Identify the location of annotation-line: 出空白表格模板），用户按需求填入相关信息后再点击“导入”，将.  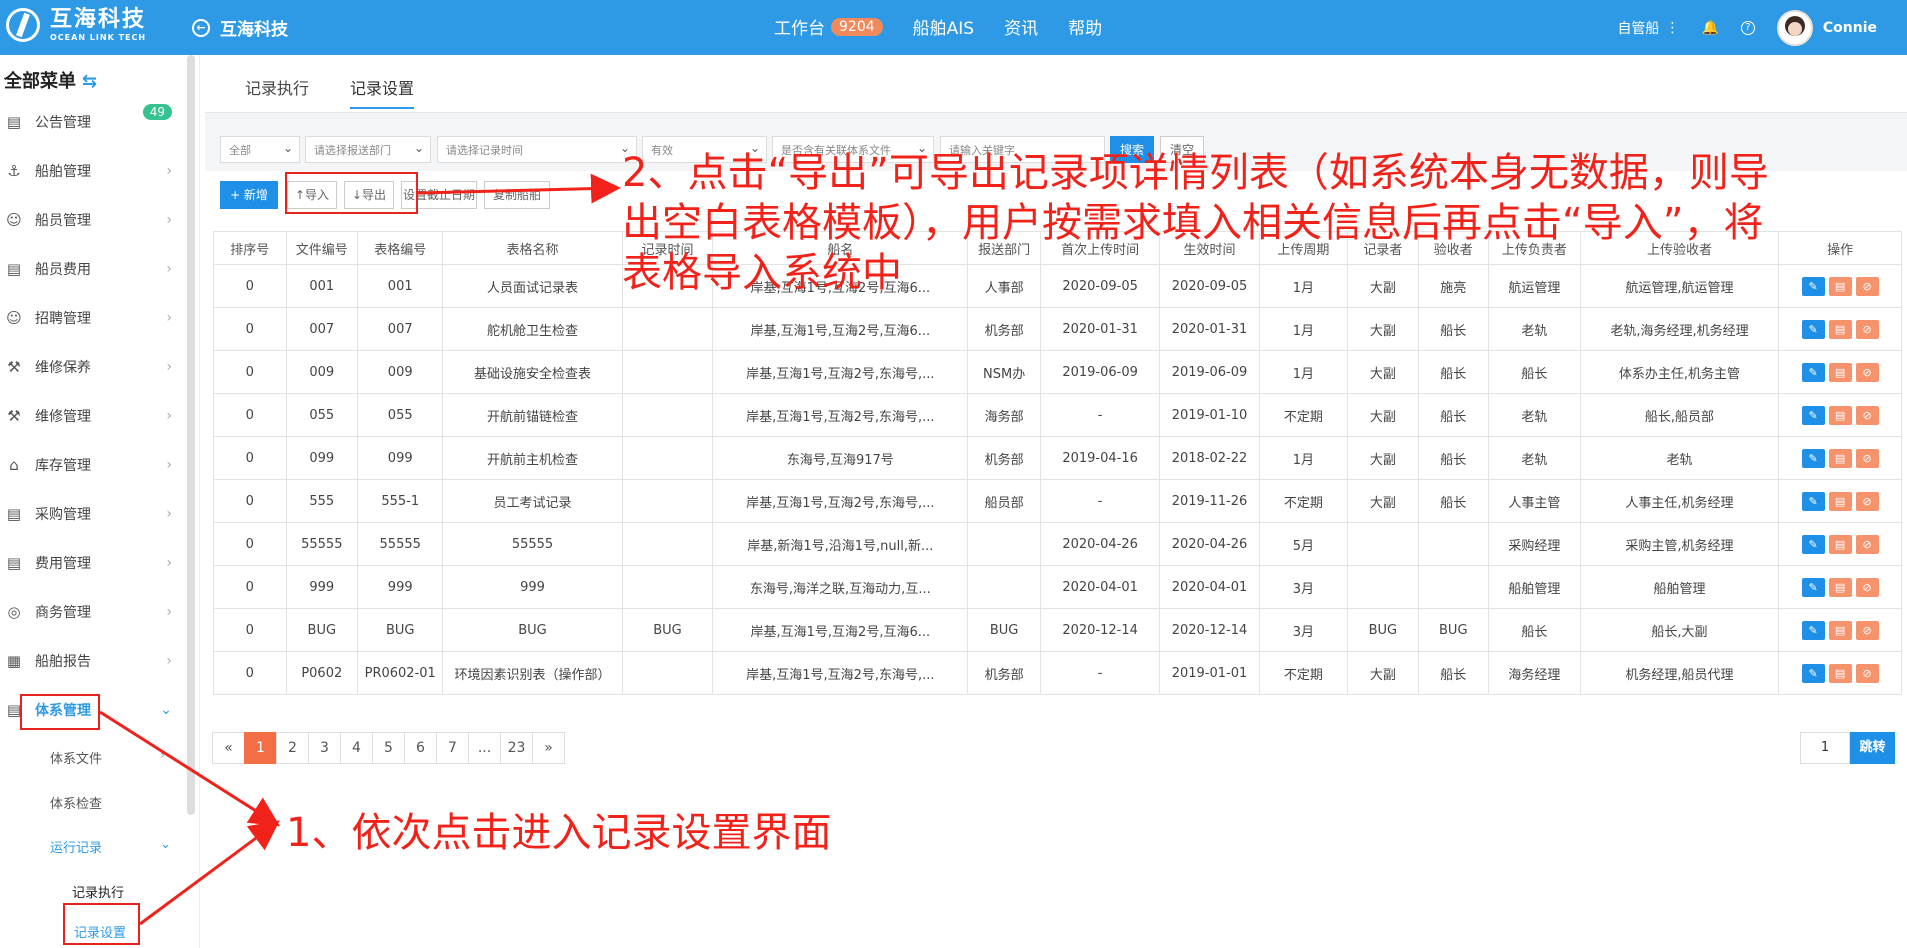
(1193, 223).